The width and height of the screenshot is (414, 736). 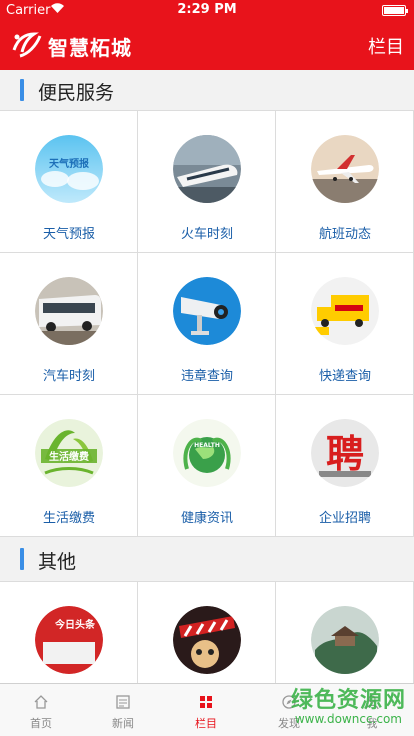 What do you see at coordinates (123, 702) in the screenshot?
I see `news-icon` at bounding box center [123, 702].